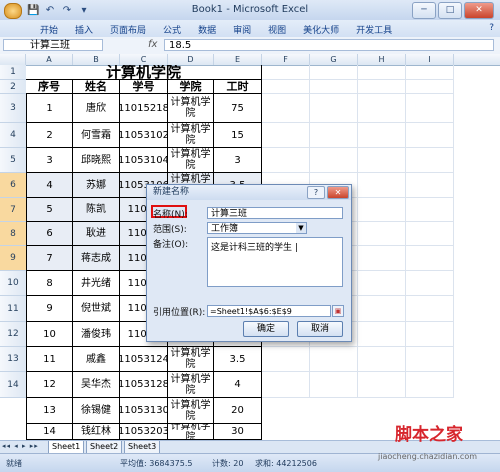  Describe the element at coordinates (49, 309) in the screenshot. I see `table-cell: 9` at that location.